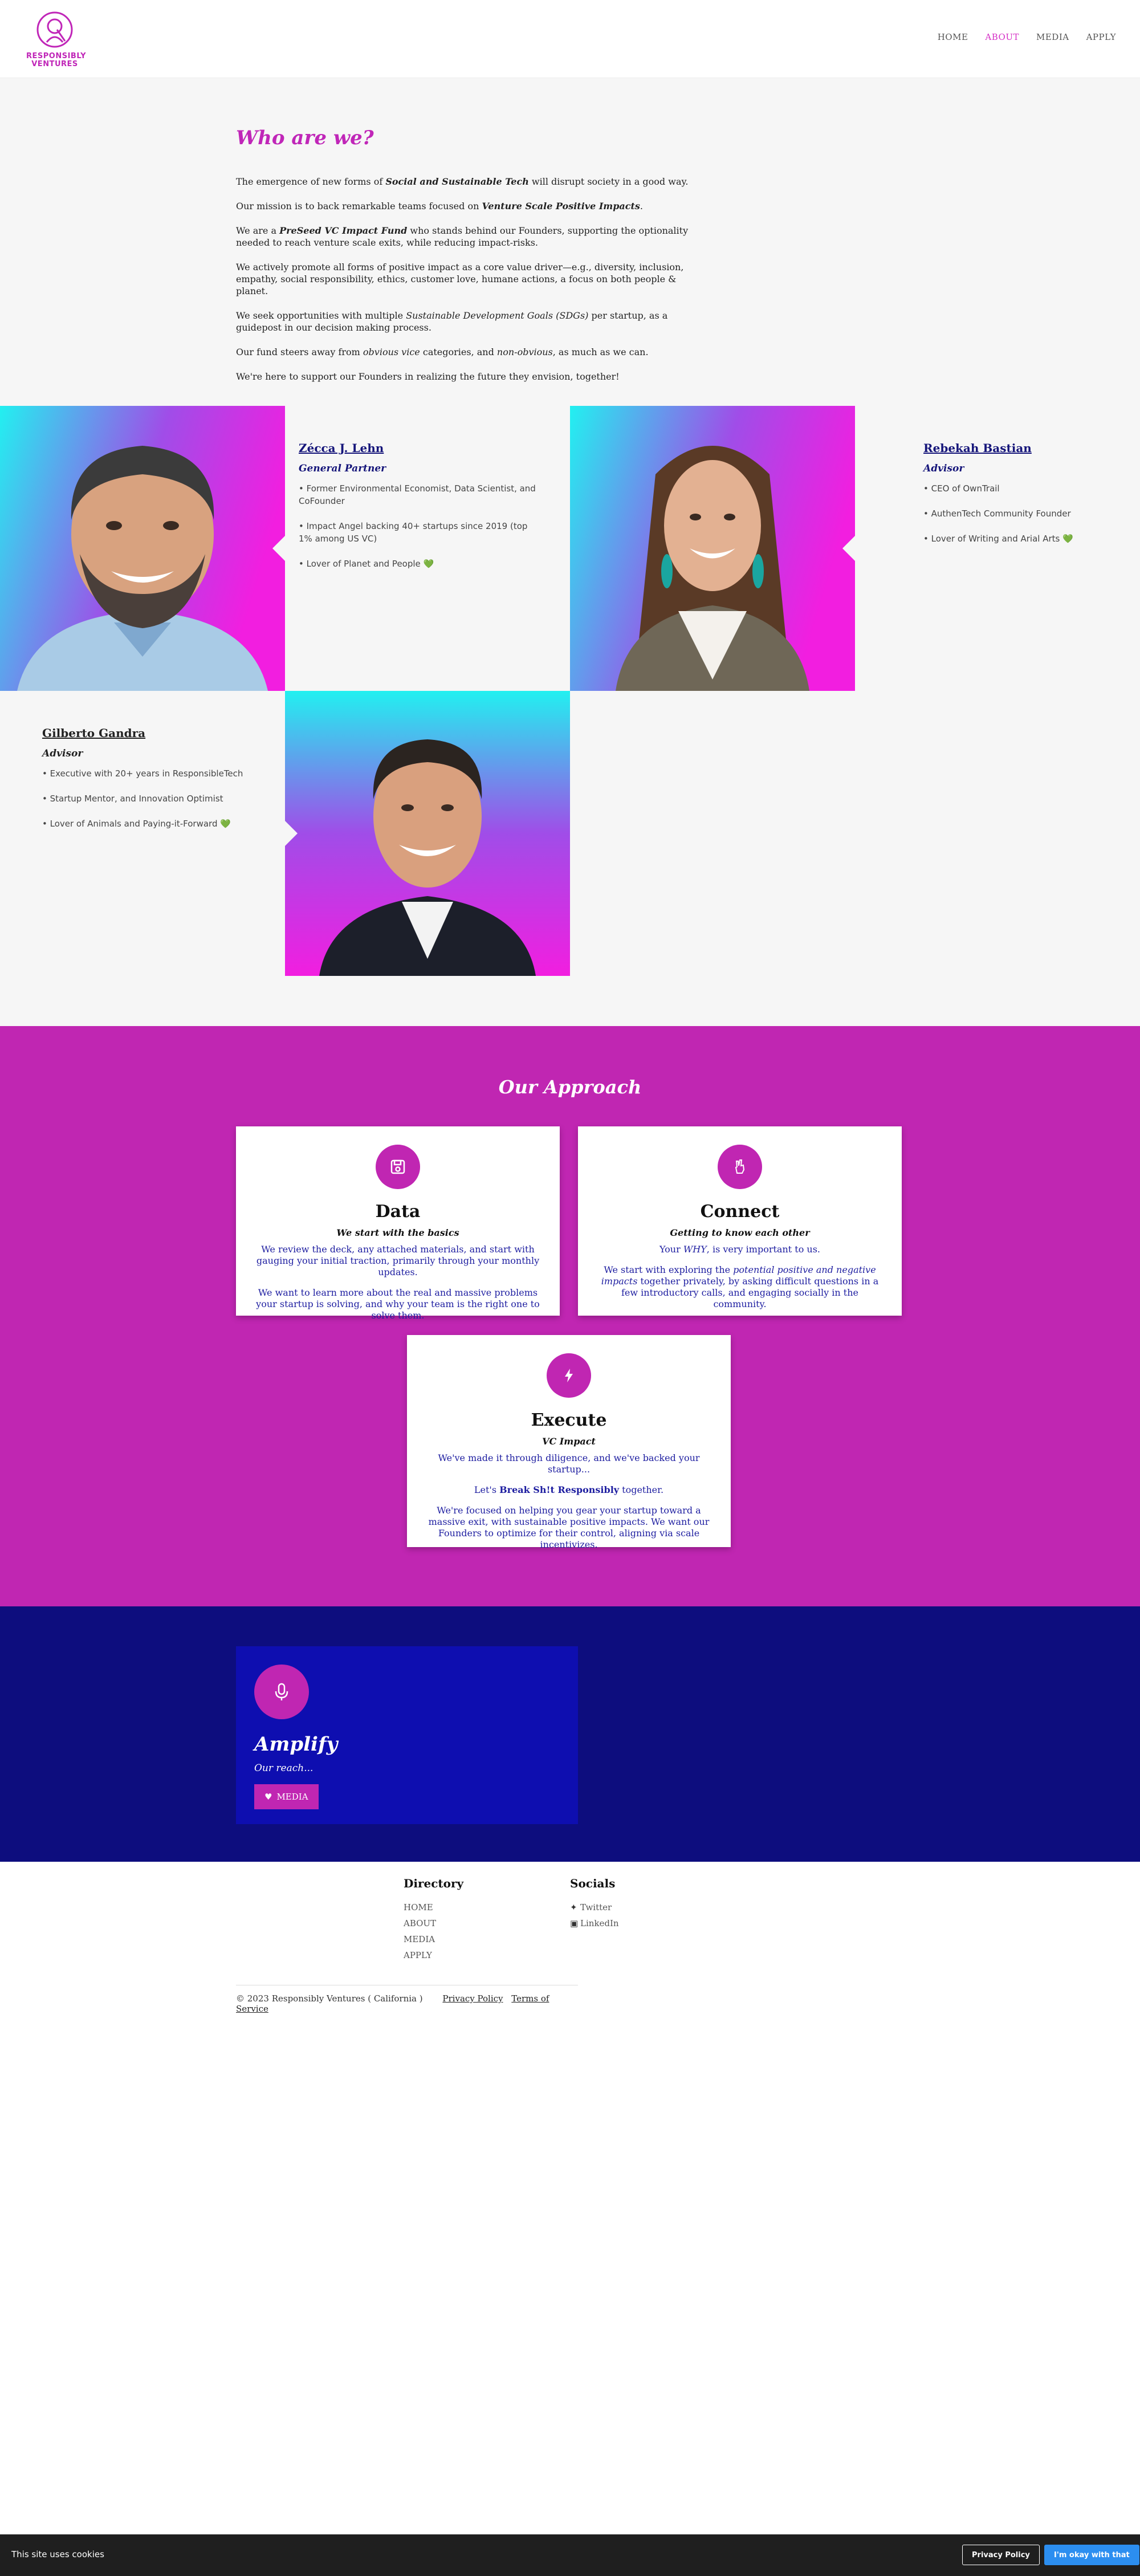 This screenshot has width=1140, height=2576. I want to click on card-subtitle: VC Impact, so click(569, 1441).